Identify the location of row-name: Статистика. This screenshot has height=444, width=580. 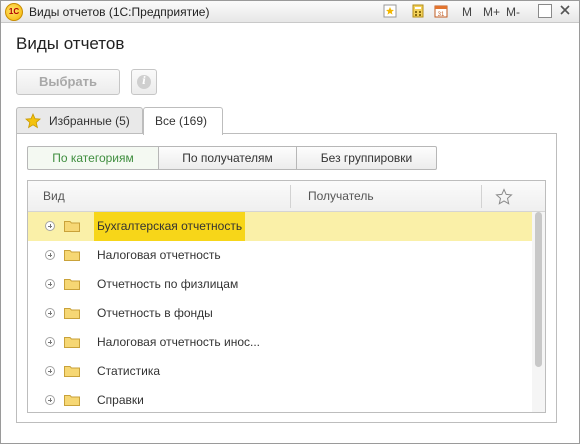
(129, 371).